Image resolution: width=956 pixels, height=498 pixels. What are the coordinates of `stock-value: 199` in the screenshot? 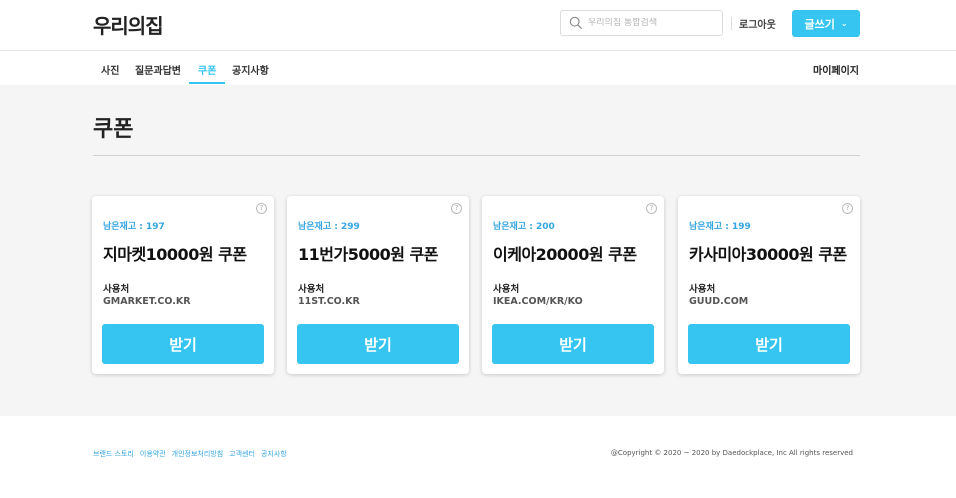 It's located at (741, 227).